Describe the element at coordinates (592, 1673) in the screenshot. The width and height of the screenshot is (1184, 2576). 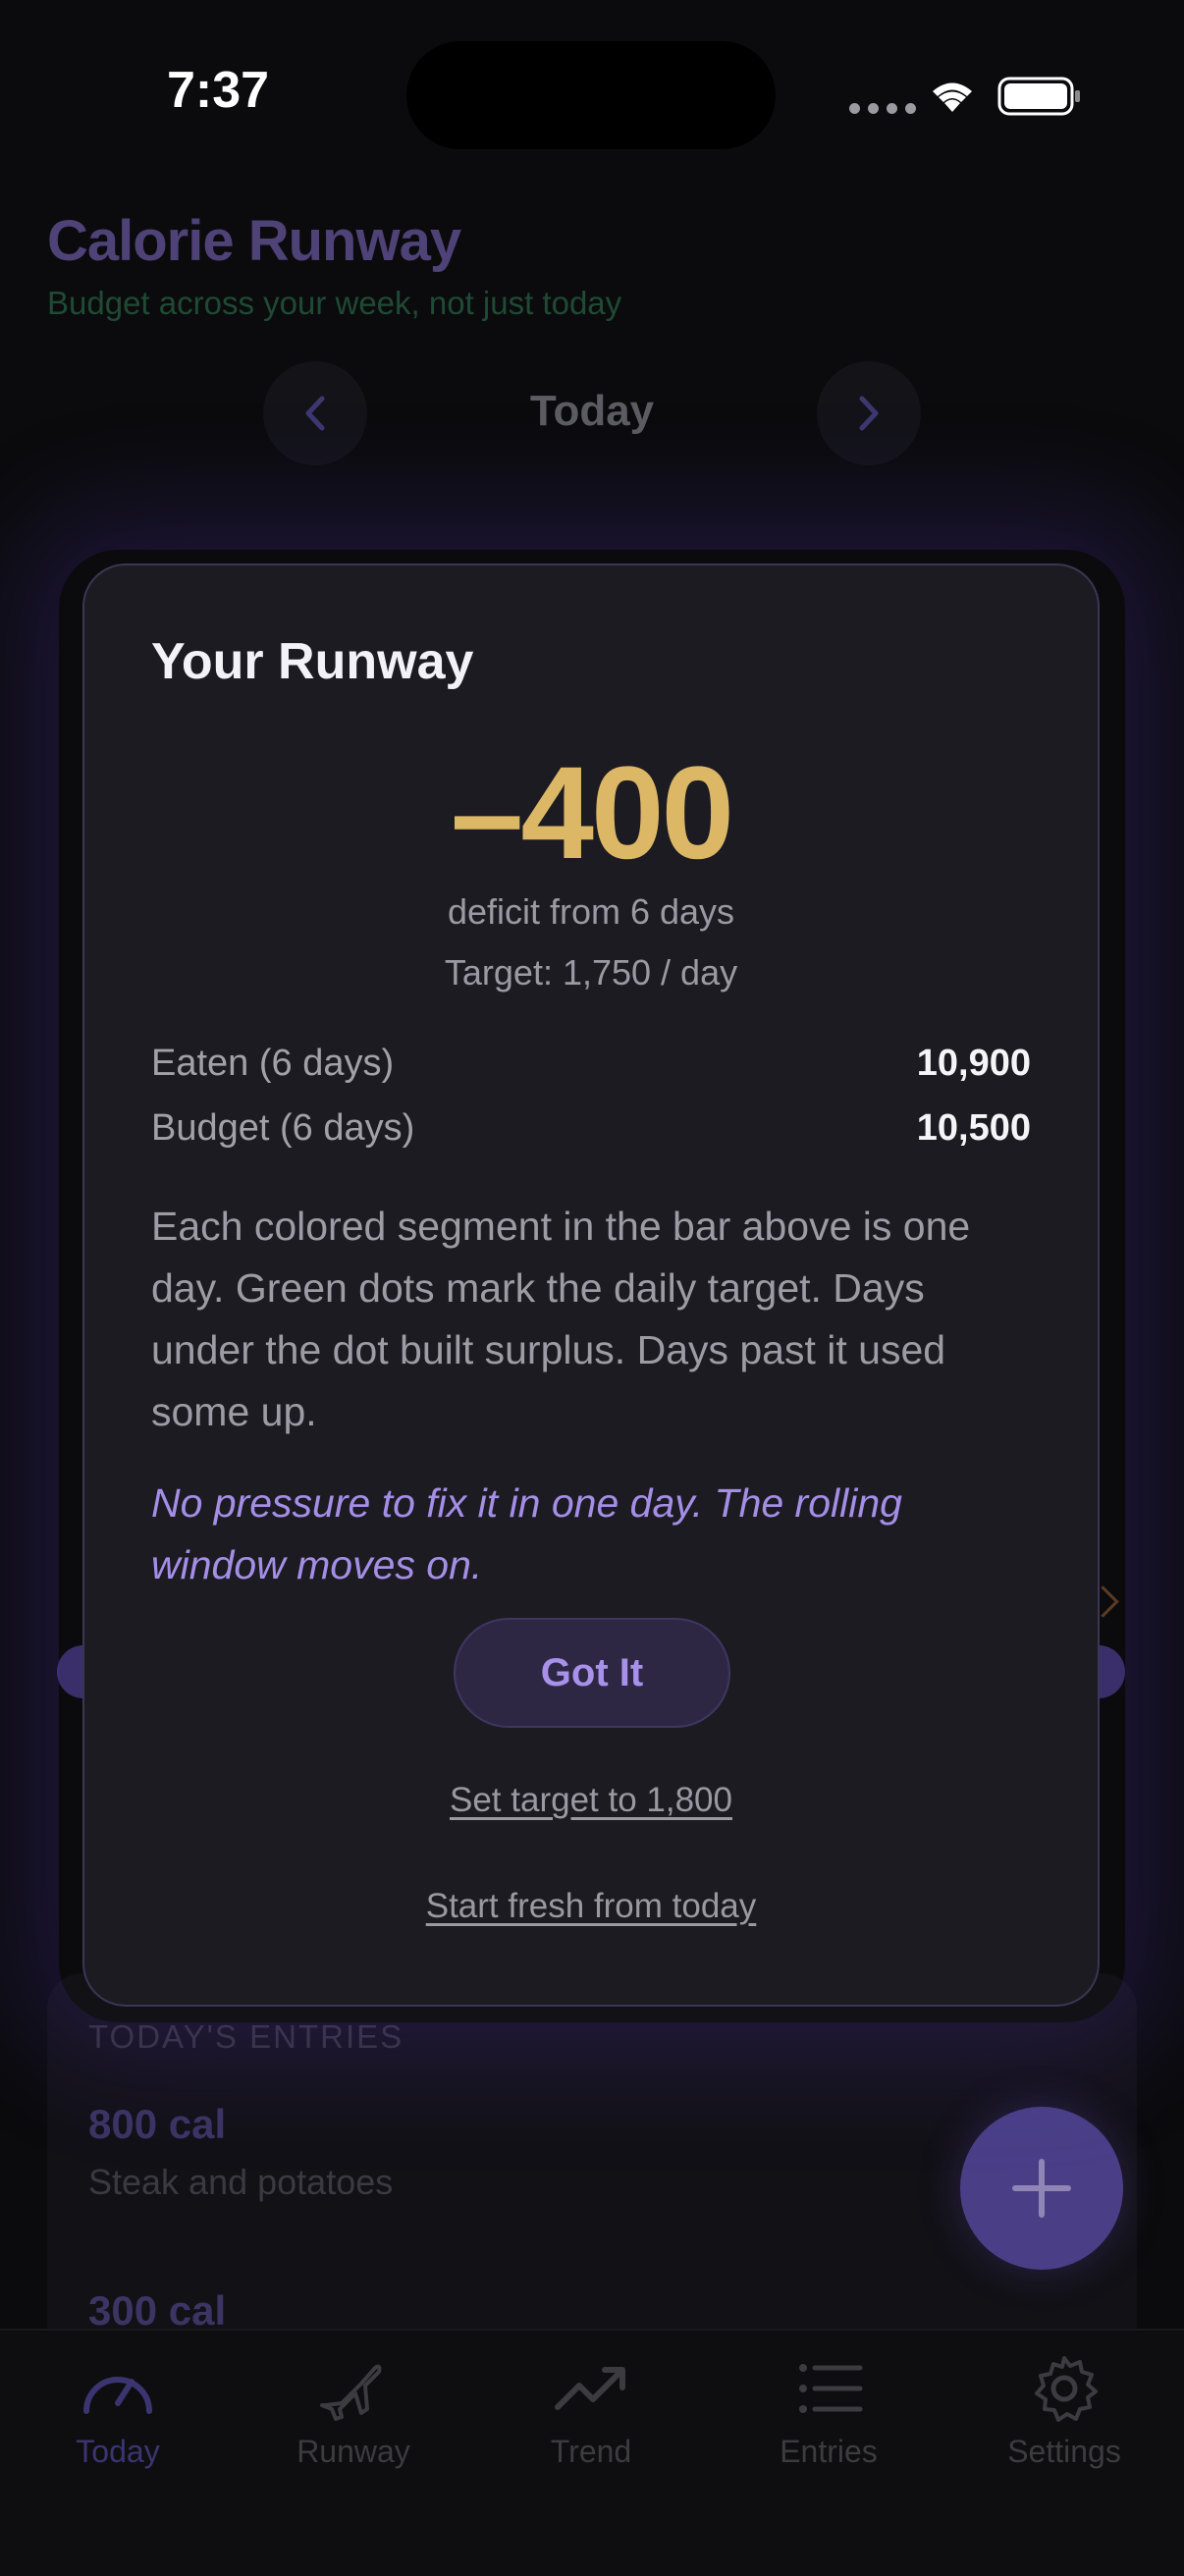
I see `got-it-button: Got It` at that location.